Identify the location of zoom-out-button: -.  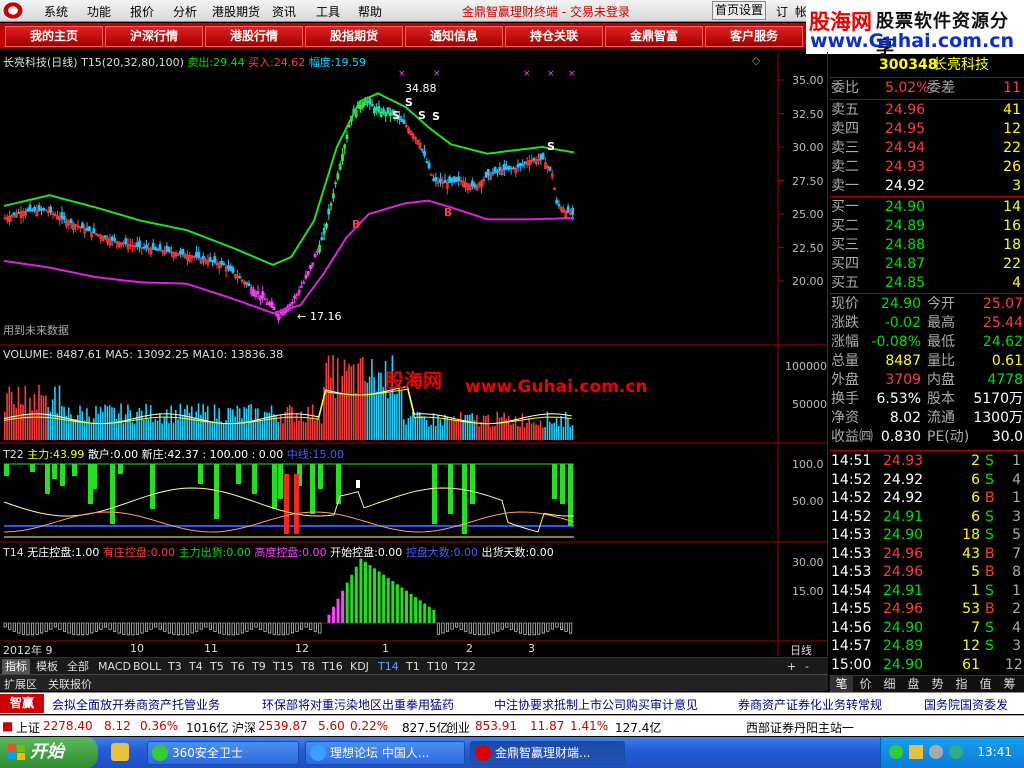
(807, 666).